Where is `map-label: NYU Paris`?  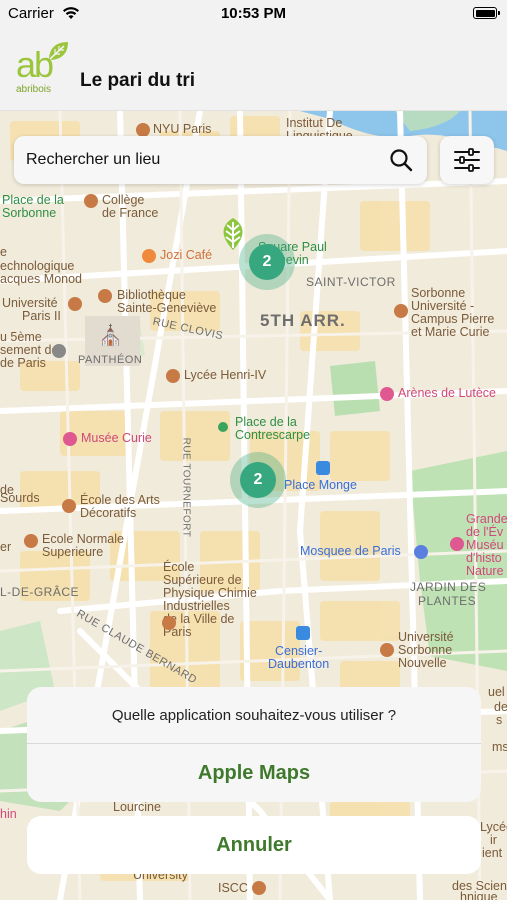 map-label: NYU Paris is located at coordinates (182, 129).